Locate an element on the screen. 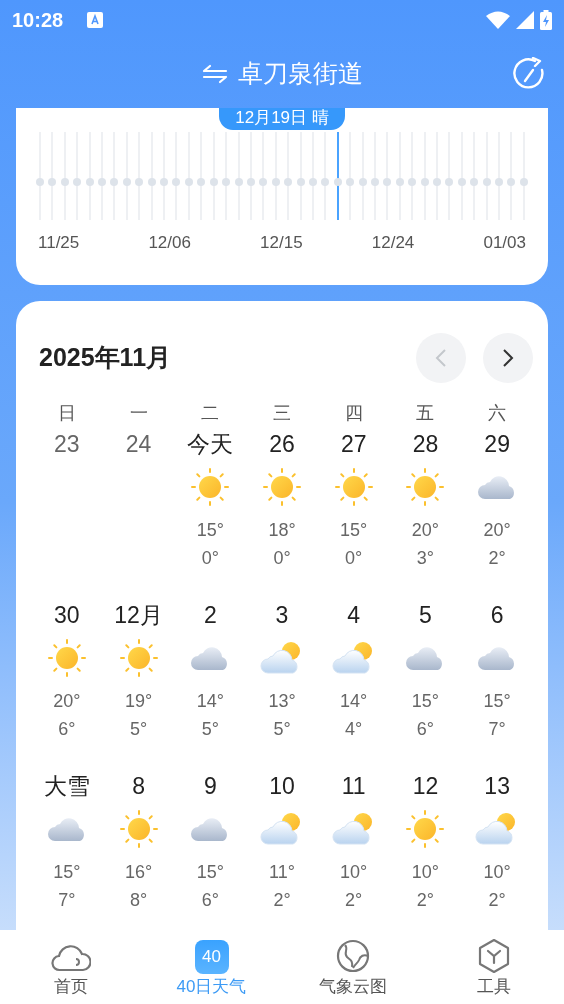 The height and width of the screenshot is (1004, 564). day-cell: 6 15° 7° is located at coordinates (497, 681).